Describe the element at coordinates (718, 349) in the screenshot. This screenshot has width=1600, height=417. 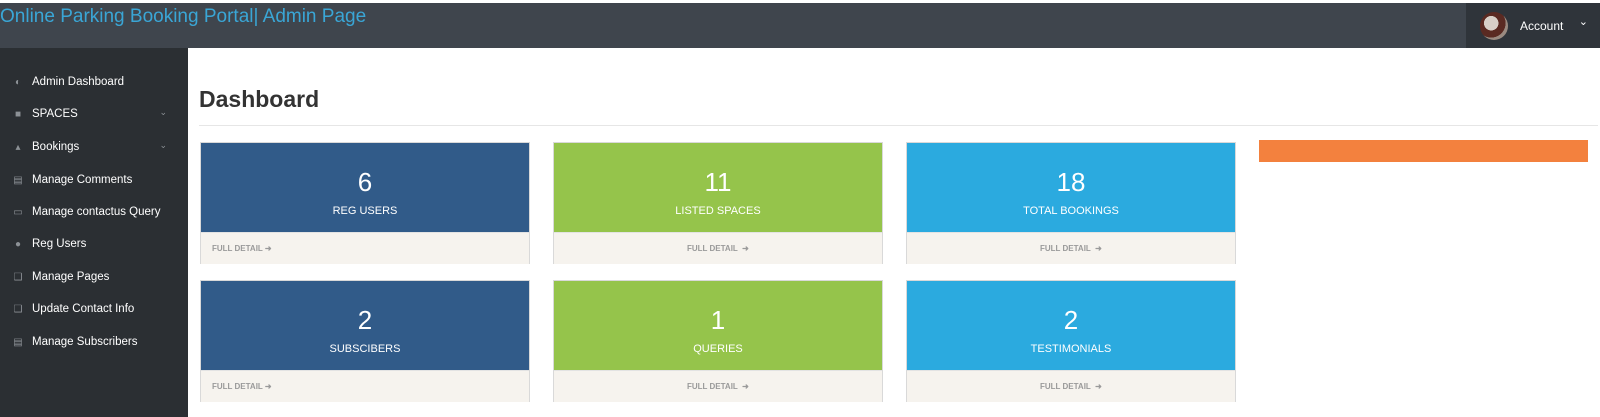
I see `stat-label: QUERIES` at that location.